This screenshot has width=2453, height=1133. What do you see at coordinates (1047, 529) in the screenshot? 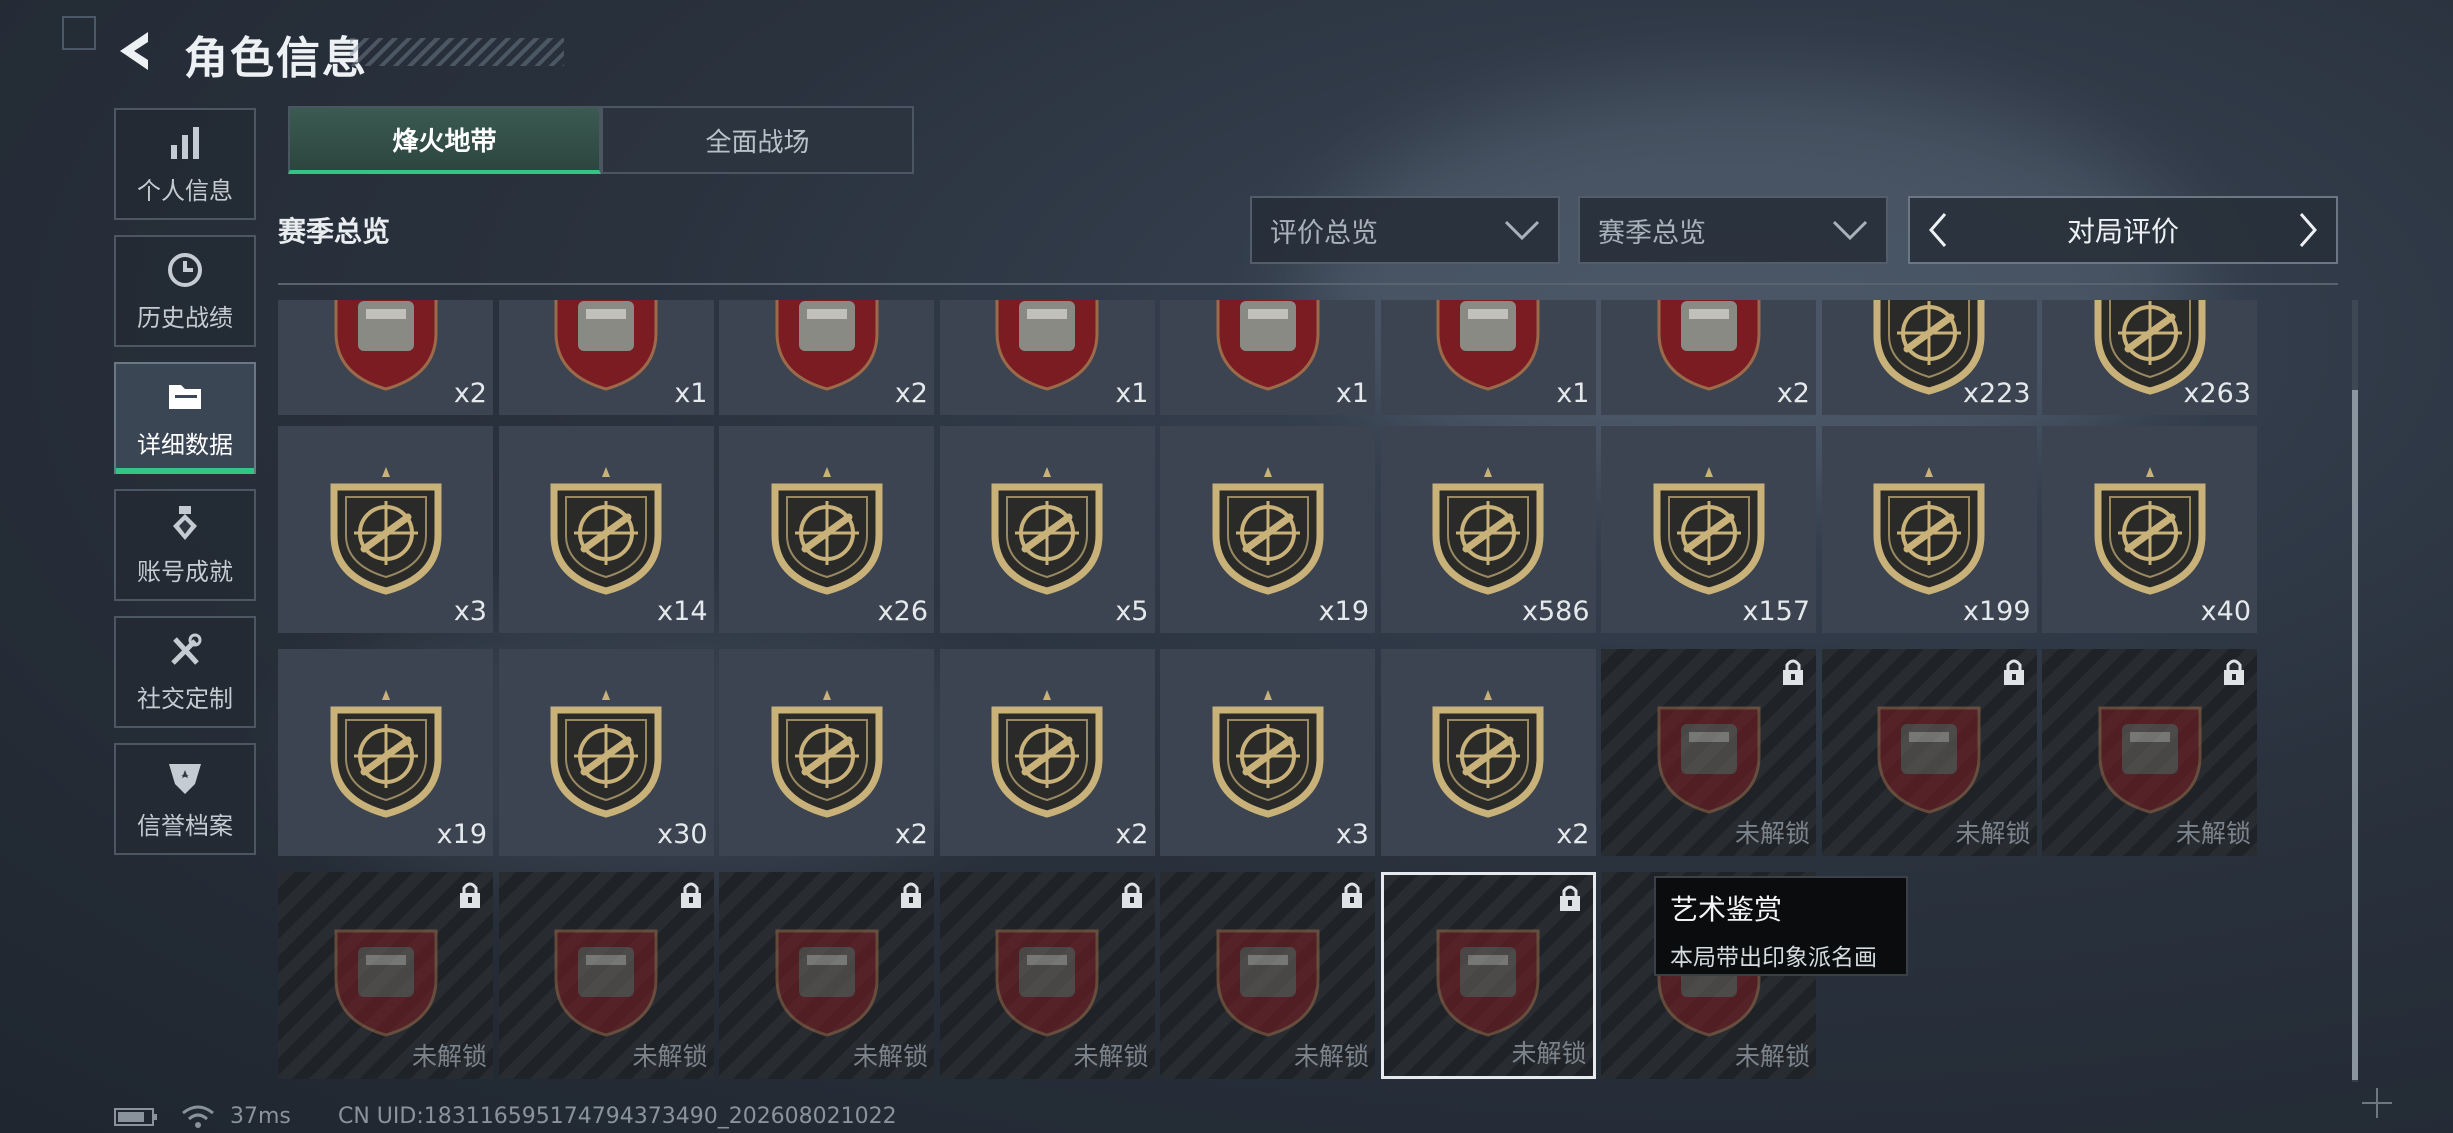
I see `badge-cell: x5` at bounding box center [1047, 529].